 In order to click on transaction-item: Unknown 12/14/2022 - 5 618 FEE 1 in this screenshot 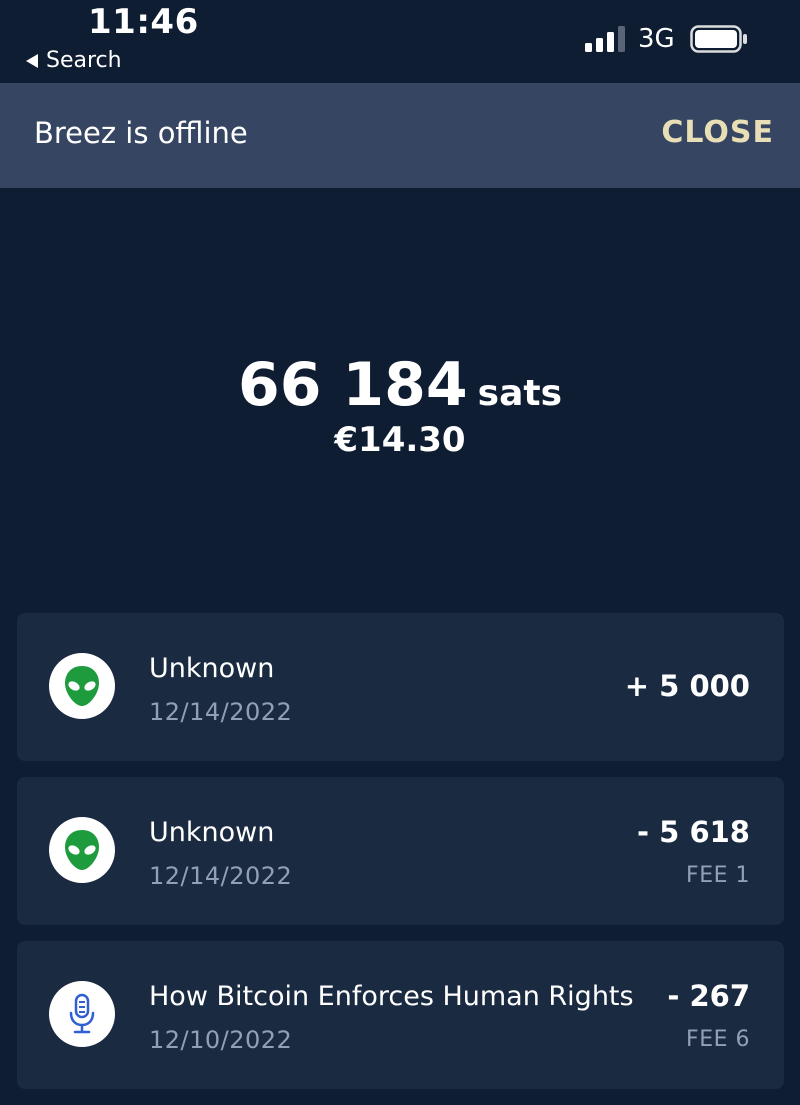, I will do `click(400, 851)`.